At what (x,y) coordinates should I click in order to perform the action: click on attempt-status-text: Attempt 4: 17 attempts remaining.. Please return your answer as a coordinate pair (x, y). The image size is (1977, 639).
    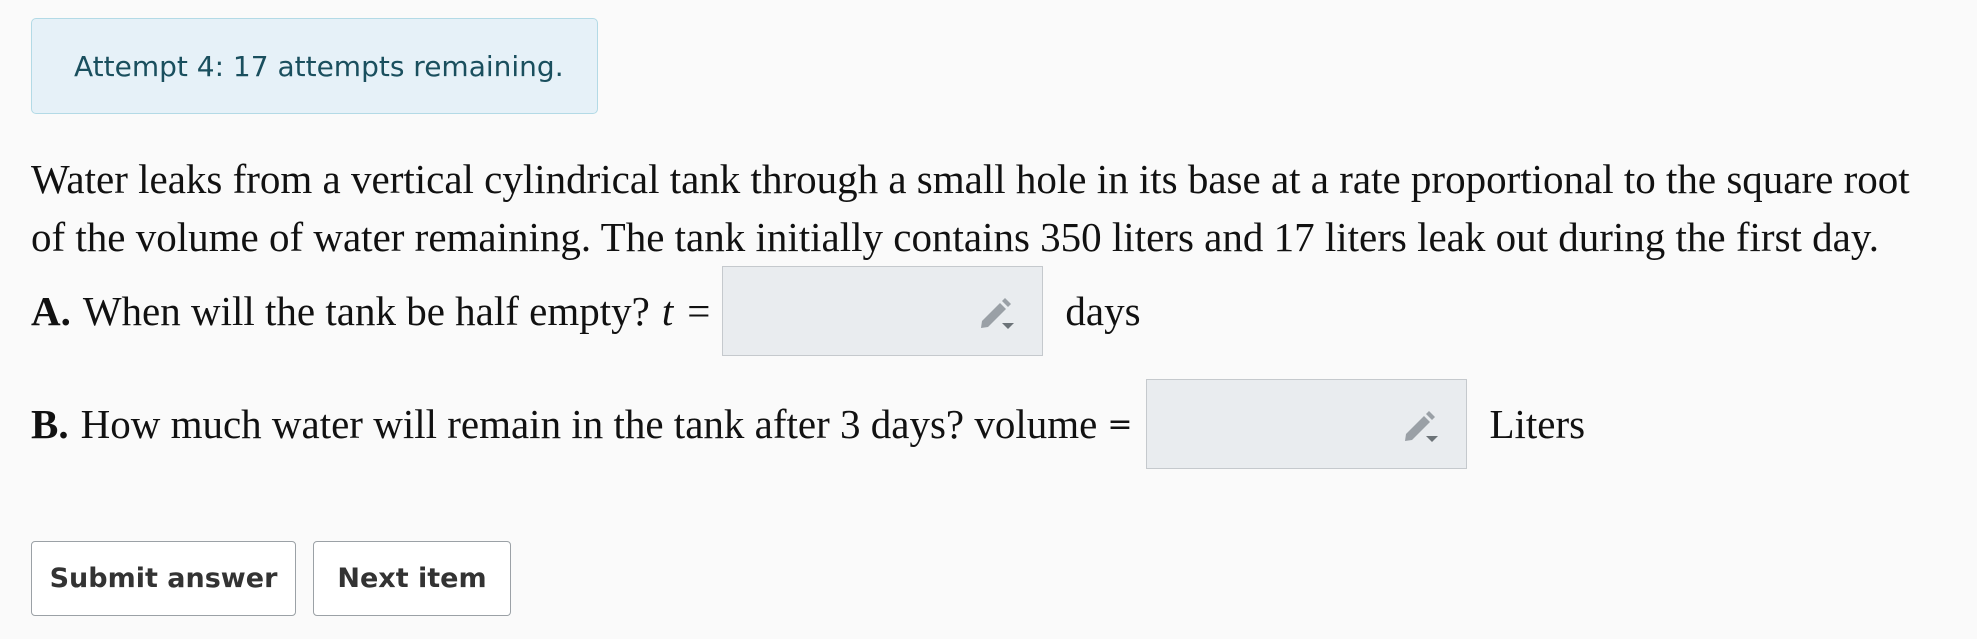
    Looking at the image, I should click on (319, 66).